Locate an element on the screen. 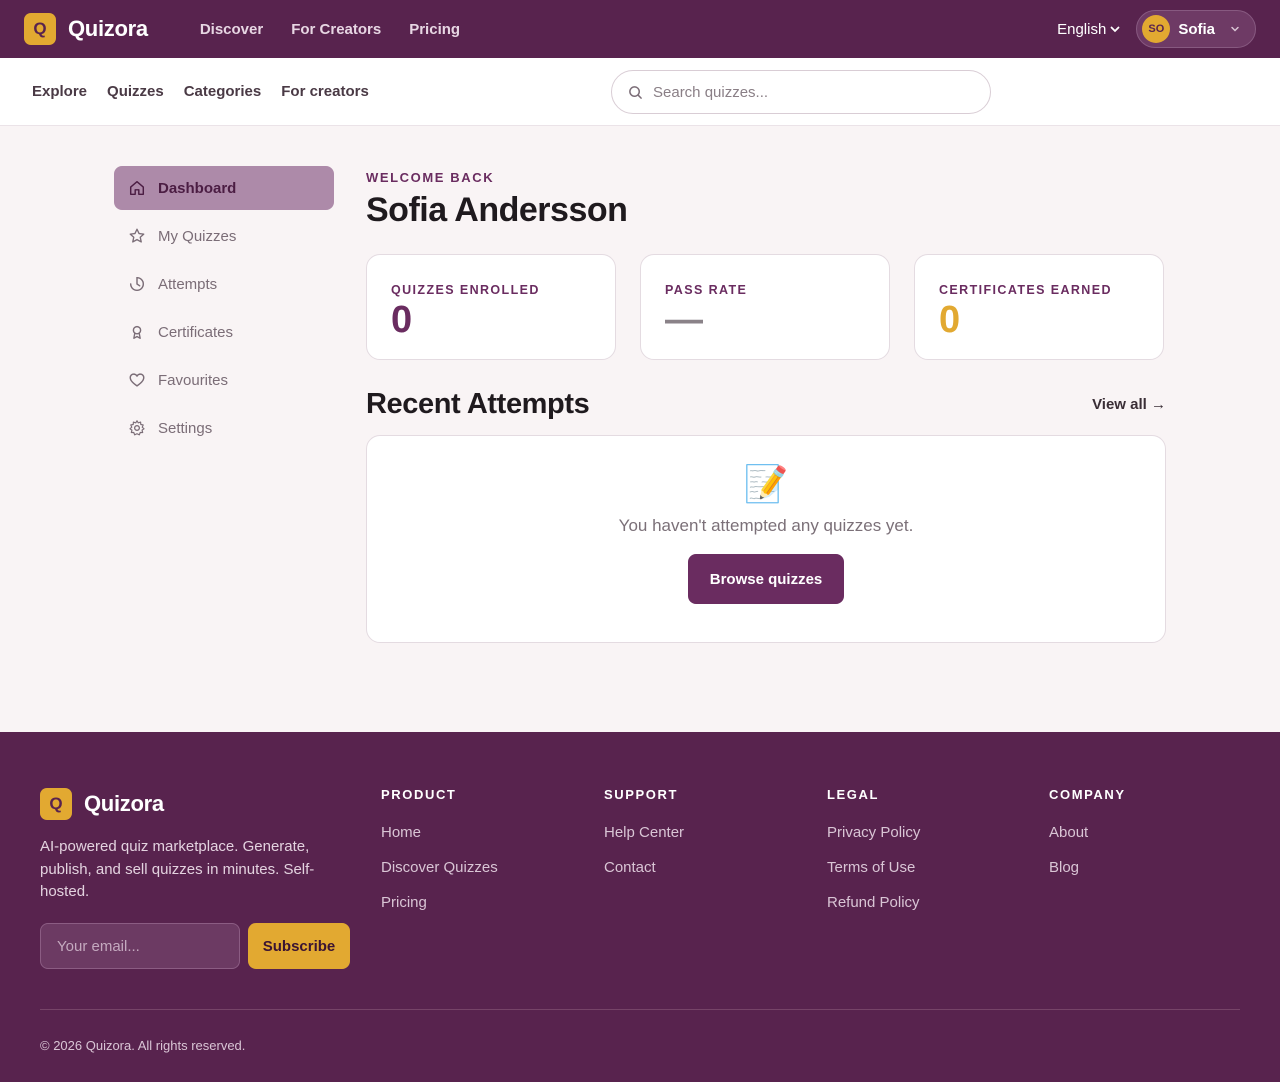 This screenshot has height=1082, width=1280. language-selector: English is located at coordinates (1088, 29).